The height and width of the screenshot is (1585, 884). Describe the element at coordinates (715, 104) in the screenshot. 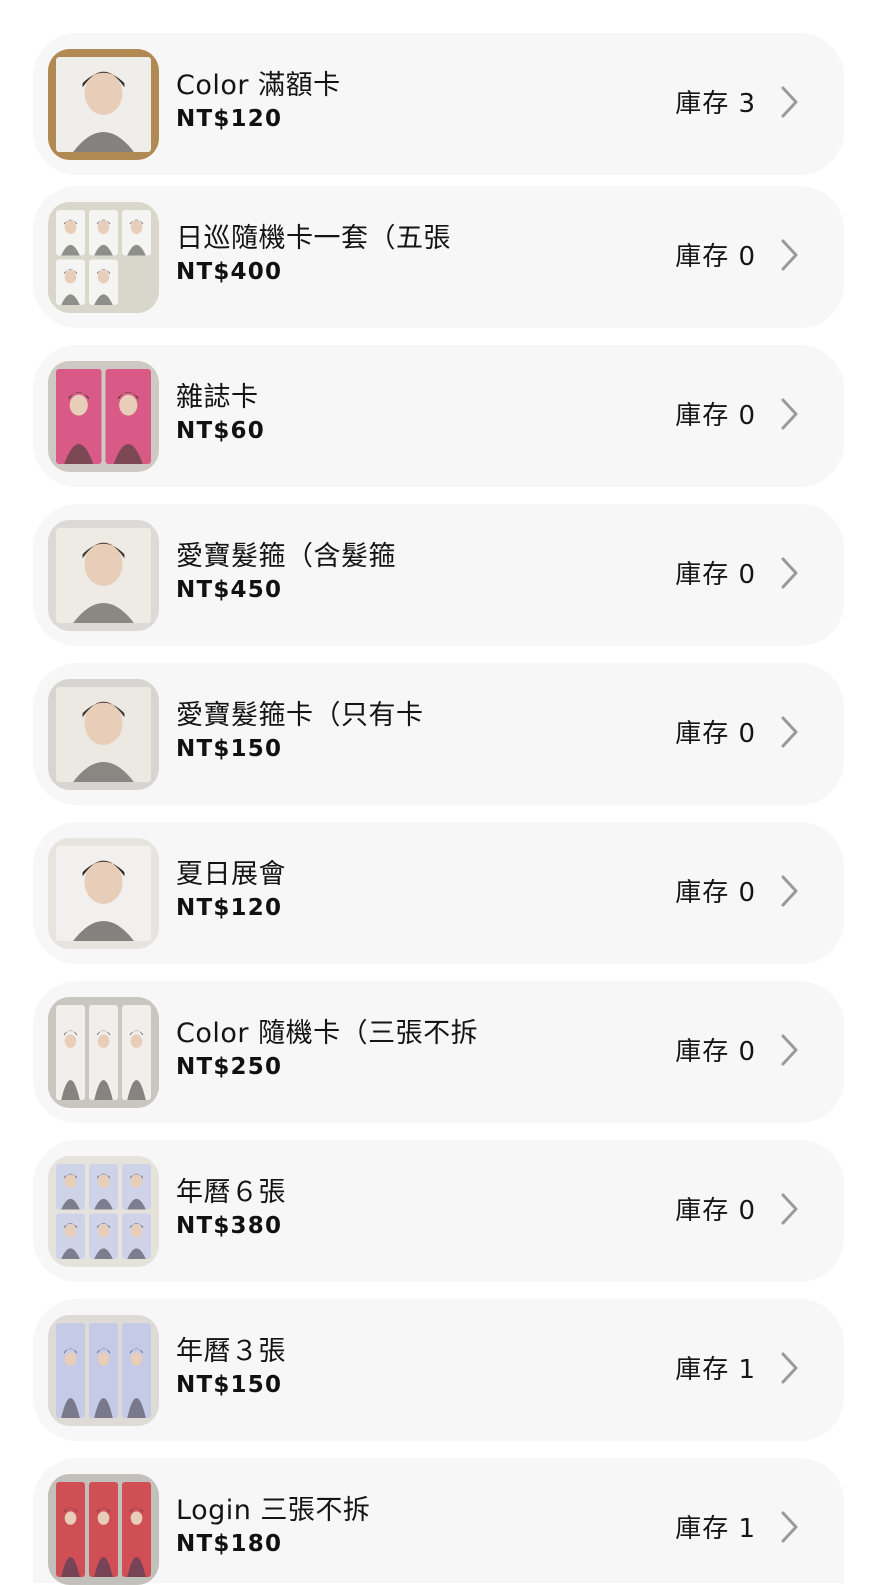

I see `stock-count: 庫存 3` at that location.